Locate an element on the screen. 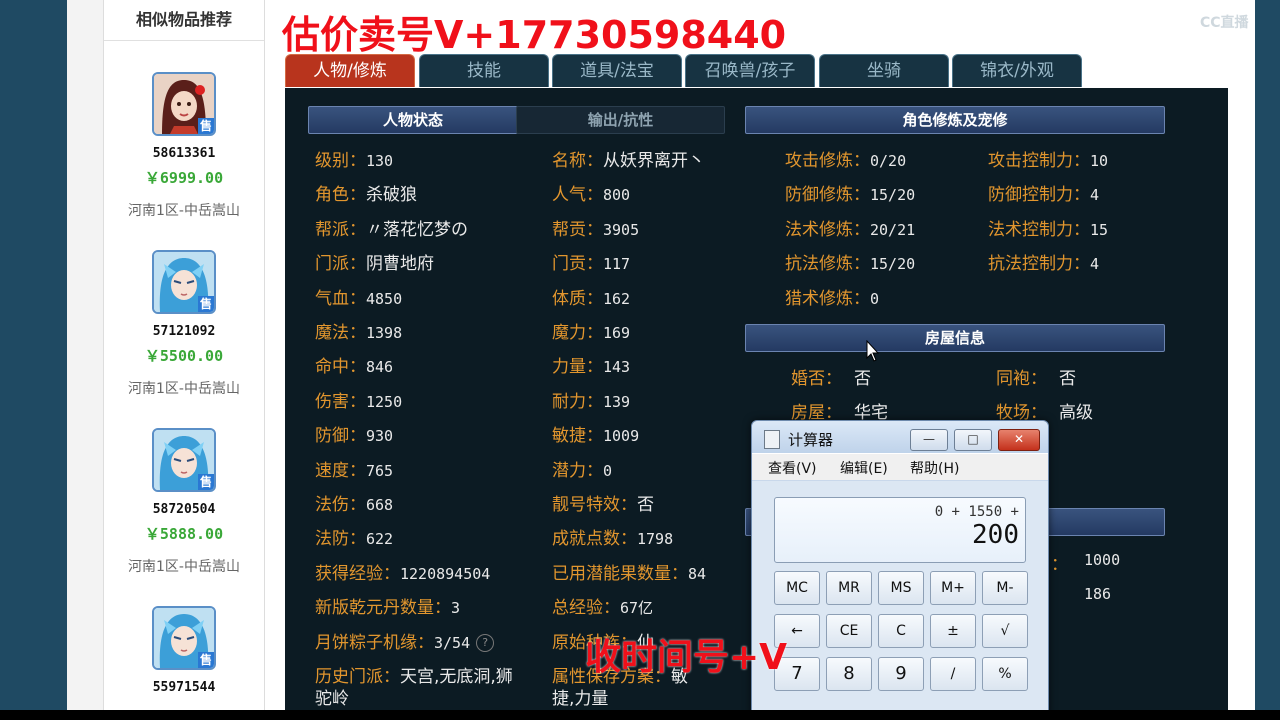 This screenshot has width=1280, height=720. house-value: 否 is located at coordinates (862, 379).